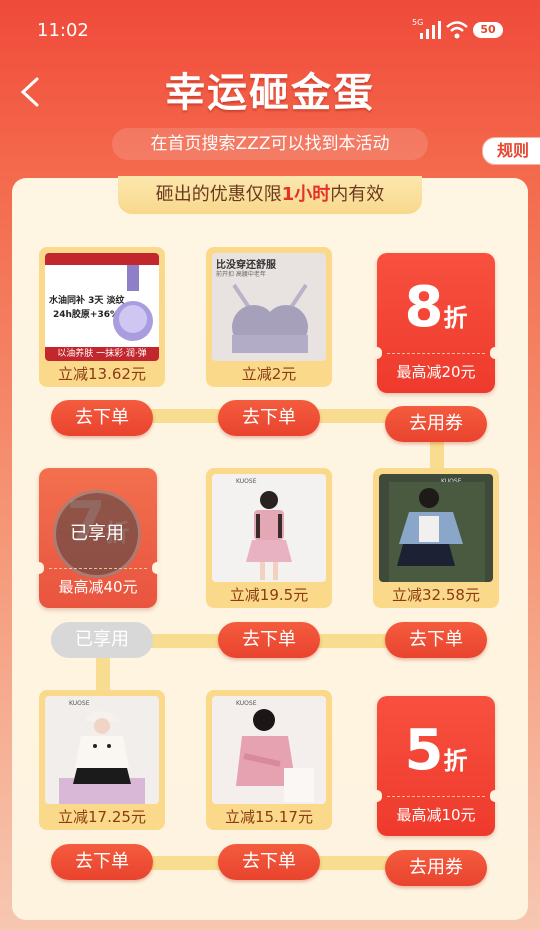 This screenshot has height=930, width=540. I want to click on saving-text: 立减2元, so click(269, 374).